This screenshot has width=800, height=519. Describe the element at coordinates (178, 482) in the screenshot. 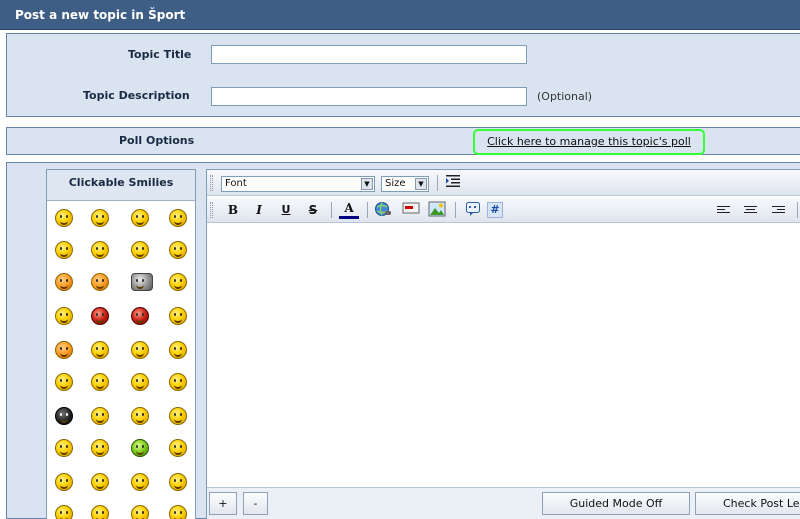

I see `worried-icon` at that location.